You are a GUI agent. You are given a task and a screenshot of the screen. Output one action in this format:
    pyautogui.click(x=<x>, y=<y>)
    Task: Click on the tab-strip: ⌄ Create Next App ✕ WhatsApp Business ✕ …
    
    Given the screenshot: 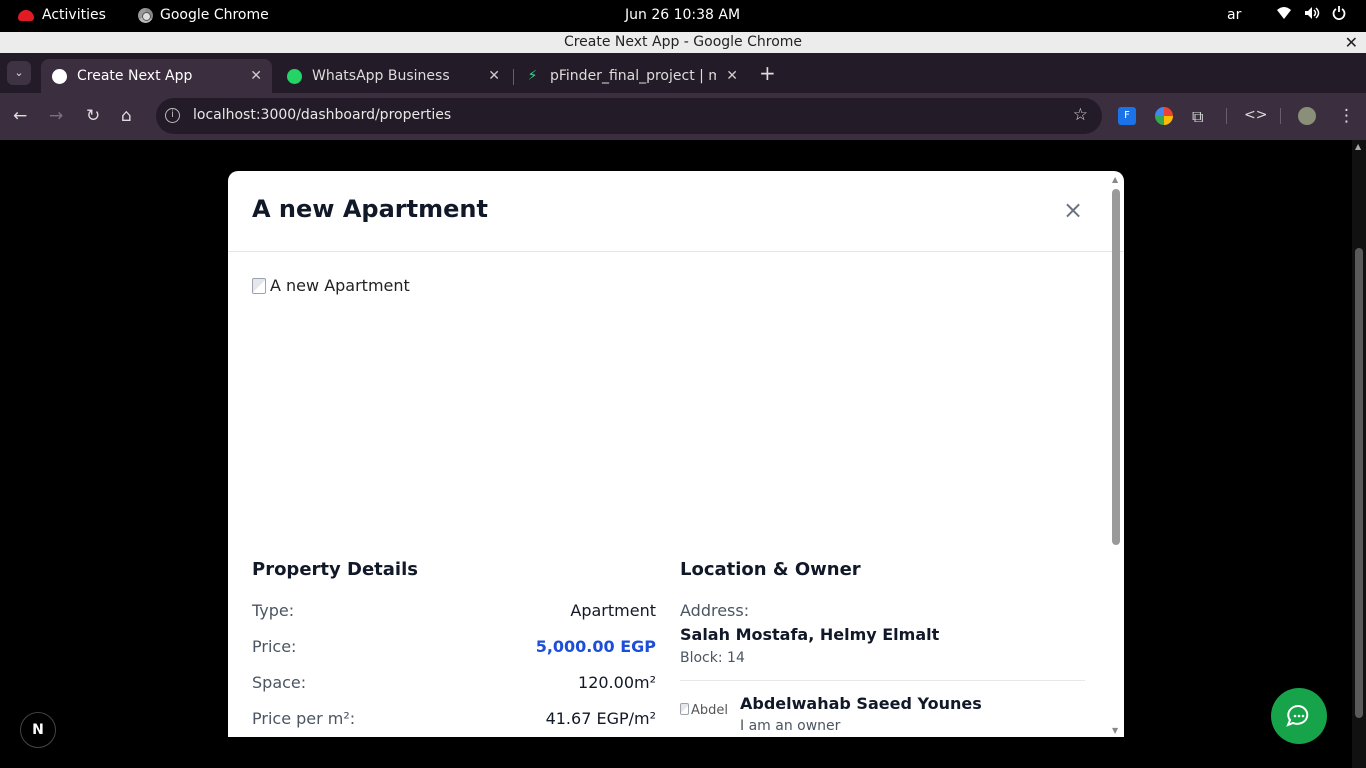 What is the action you would take?
    pyautogui.click(x=683, y=73)
    